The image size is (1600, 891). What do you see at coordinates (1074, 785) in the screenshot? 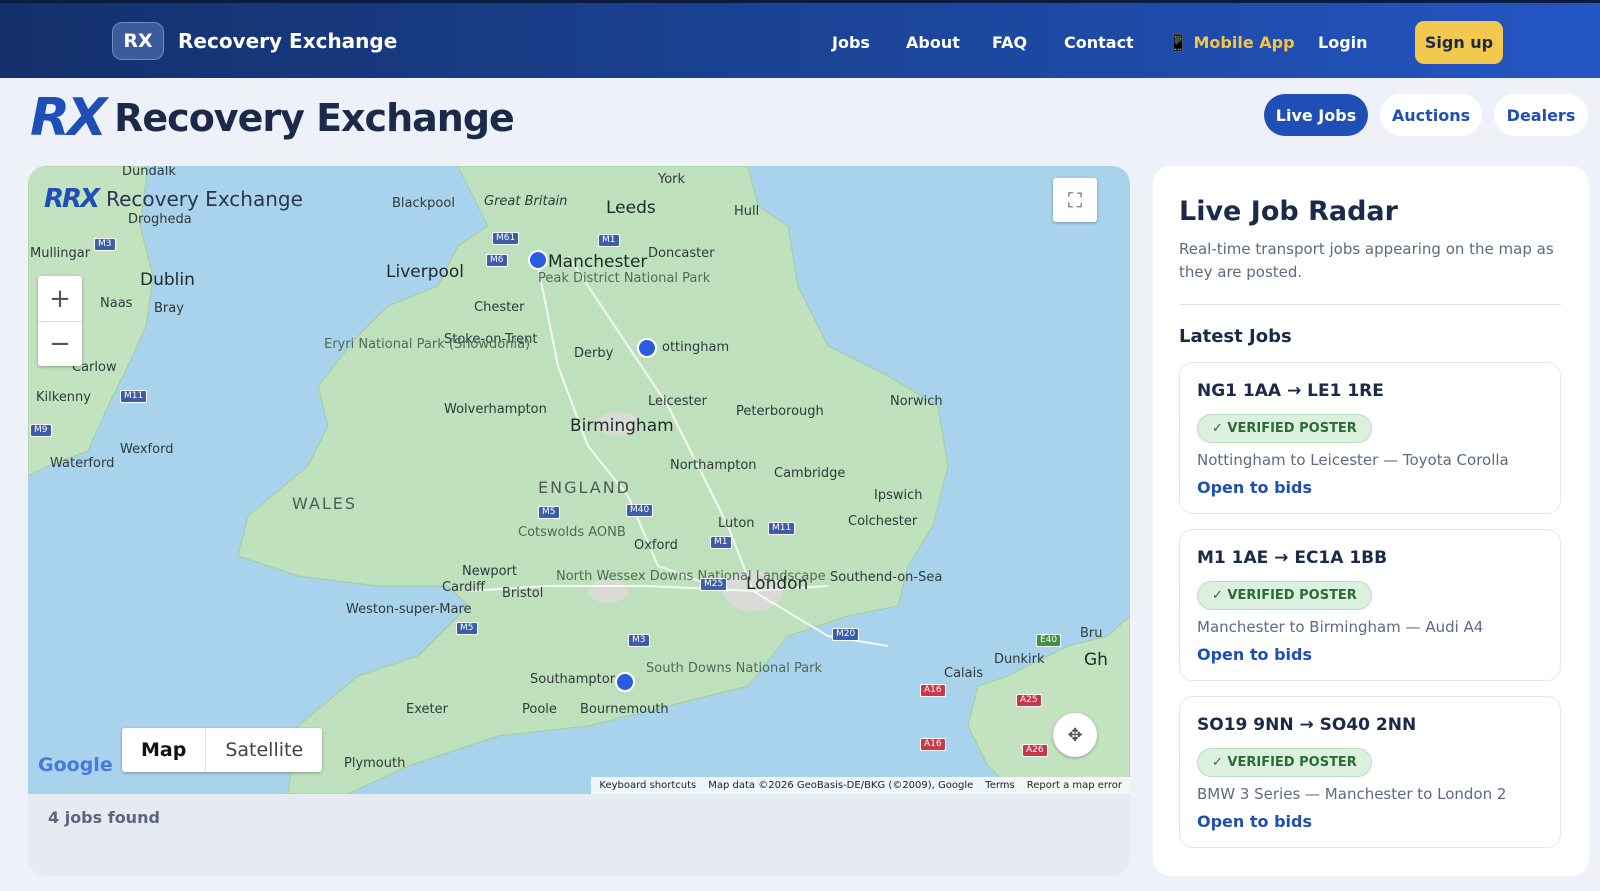
I see `report-error-link: Report a map error` at bounding box center [1074, 785].